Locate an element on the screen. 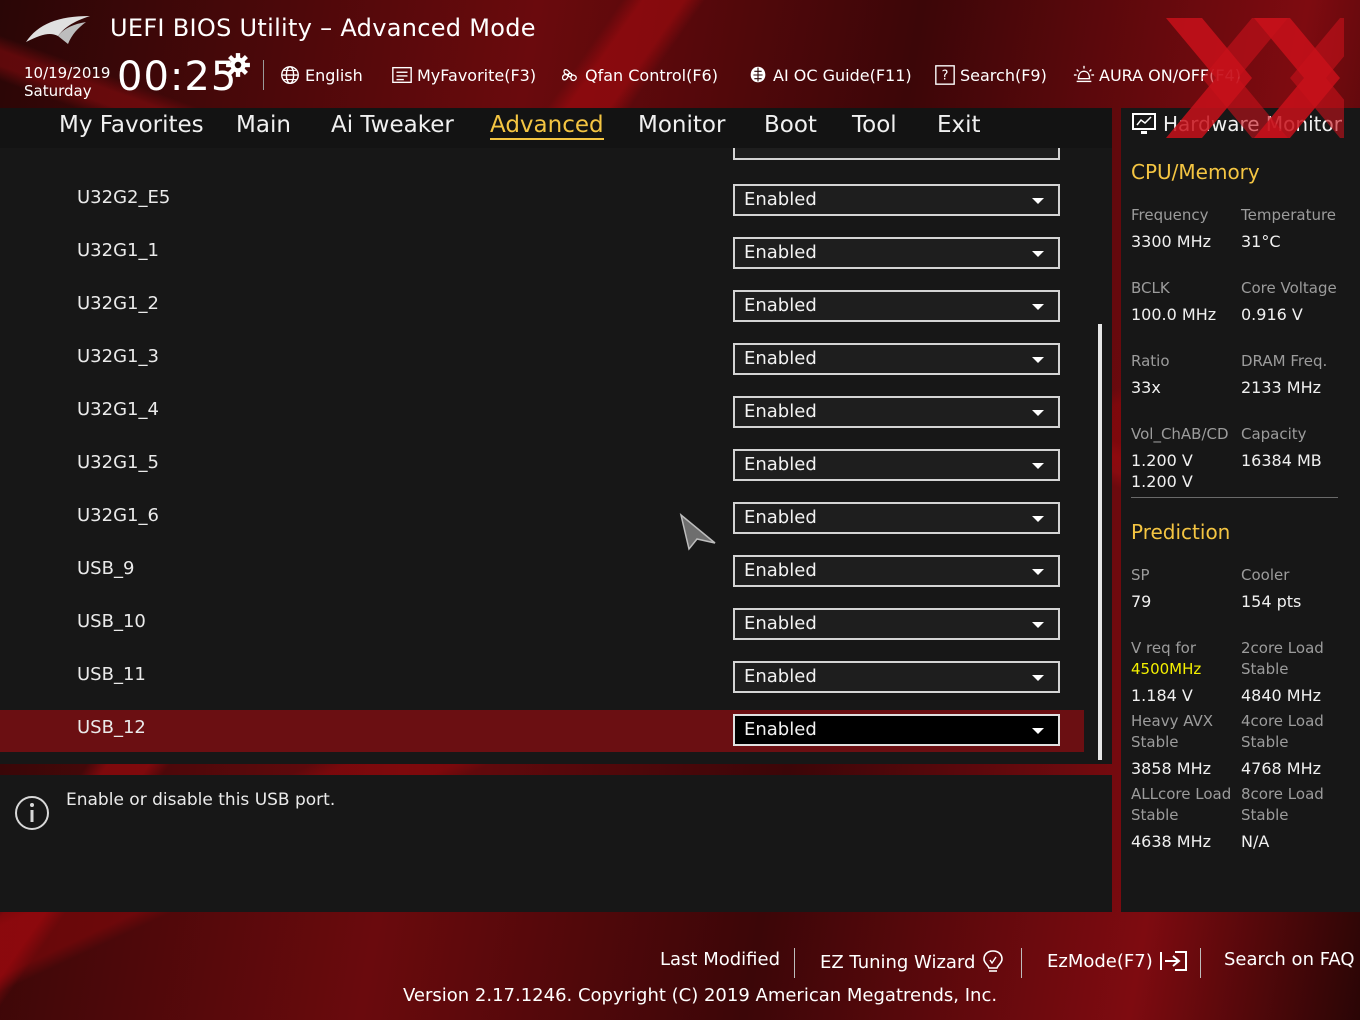  vol-chab-cd-label: Vol_ChAB/CD is located at coordinates (1180, 434).